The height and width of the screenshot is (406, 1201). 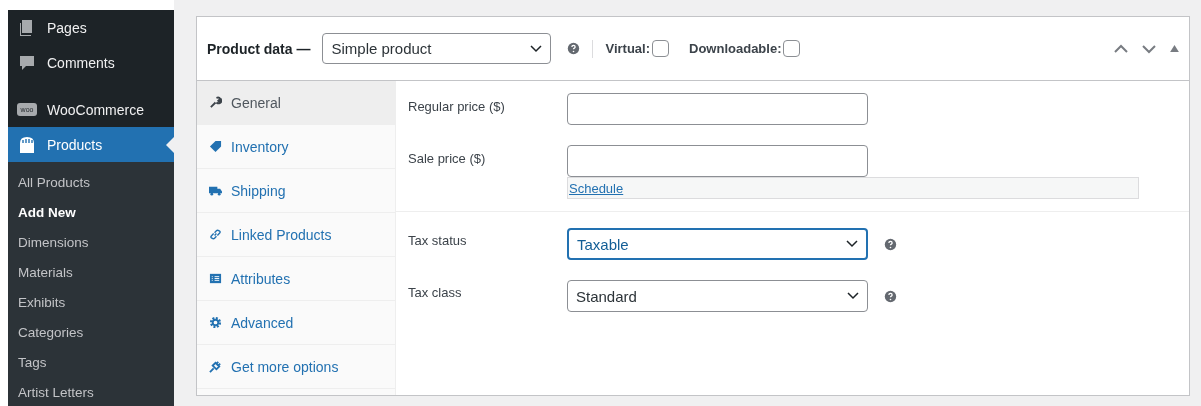 What do you see at coordinates (215, 234) in the screenshot?
I see `link-icon` at bounding box center [215, 234].